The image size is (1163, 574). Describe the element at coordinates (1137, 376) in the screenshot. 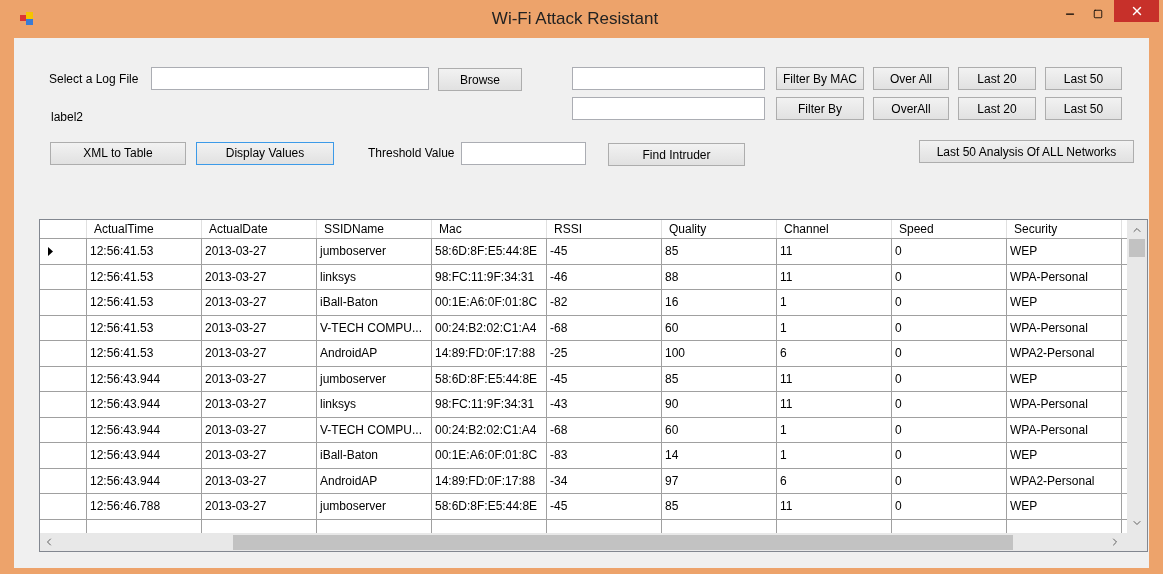

I see `vertical-scrollbar` at that location.